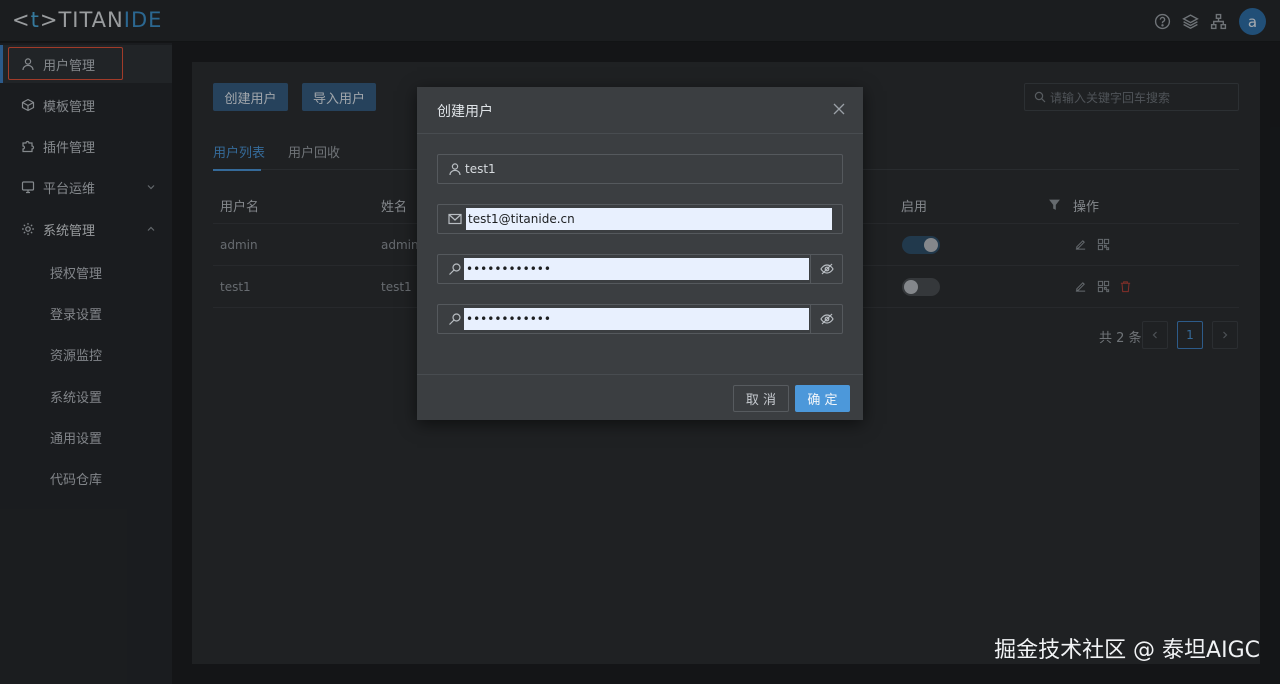  What do you see at coordinates (455, 219) in the screenshot?
I see `mail-icon` at bounding box center [455, 219].